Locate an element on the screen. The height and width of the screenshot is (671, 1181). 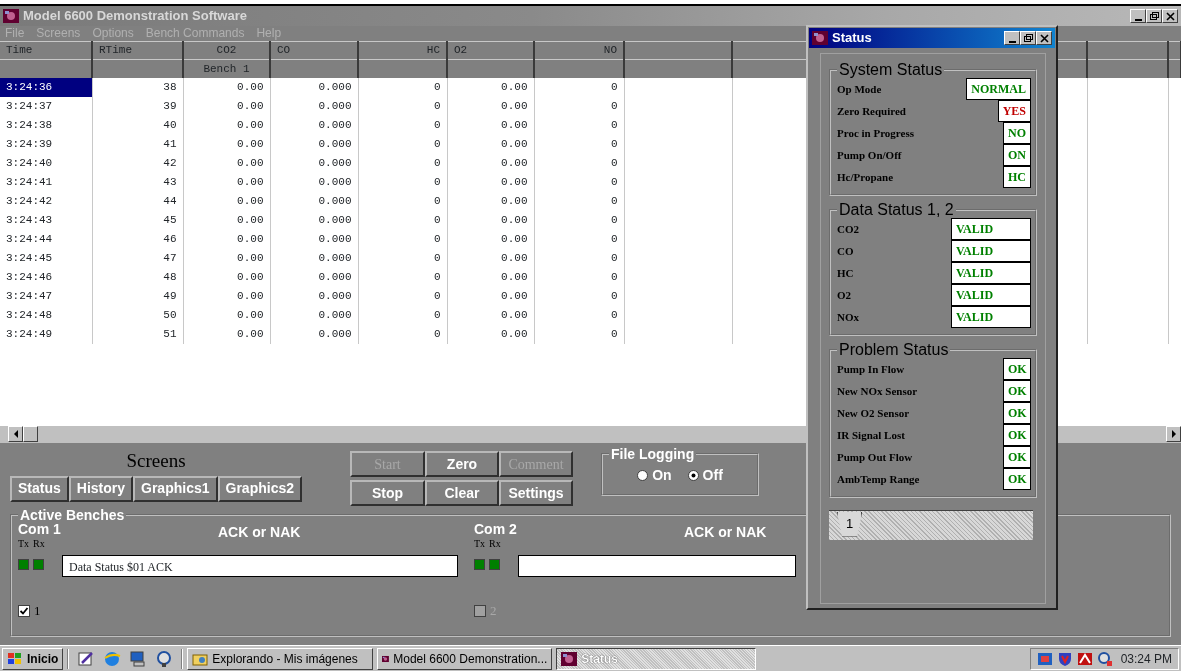
radio-option: Off is located at coordinates (705, 475).